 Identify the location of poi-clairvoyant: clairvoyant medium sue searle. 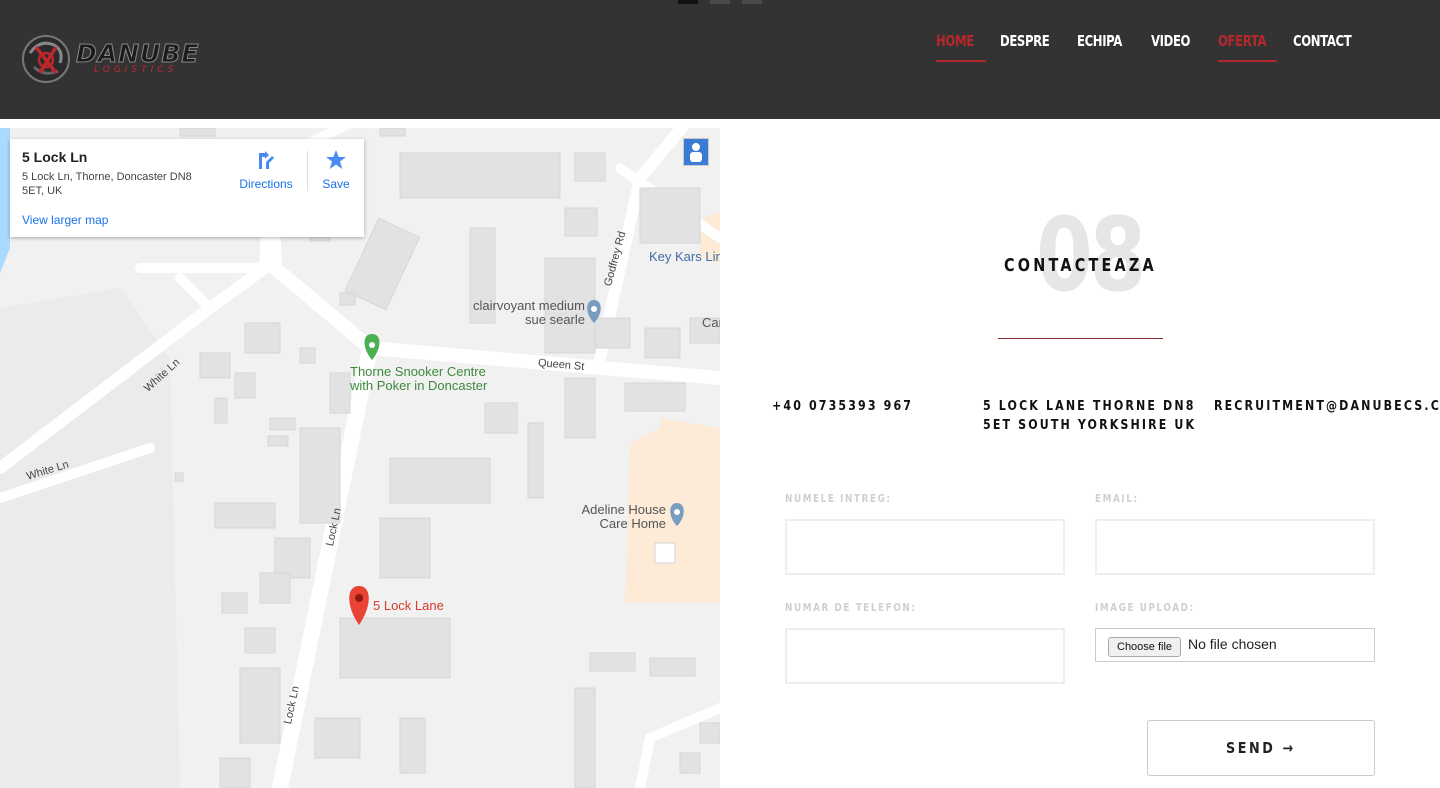
(520, 313).